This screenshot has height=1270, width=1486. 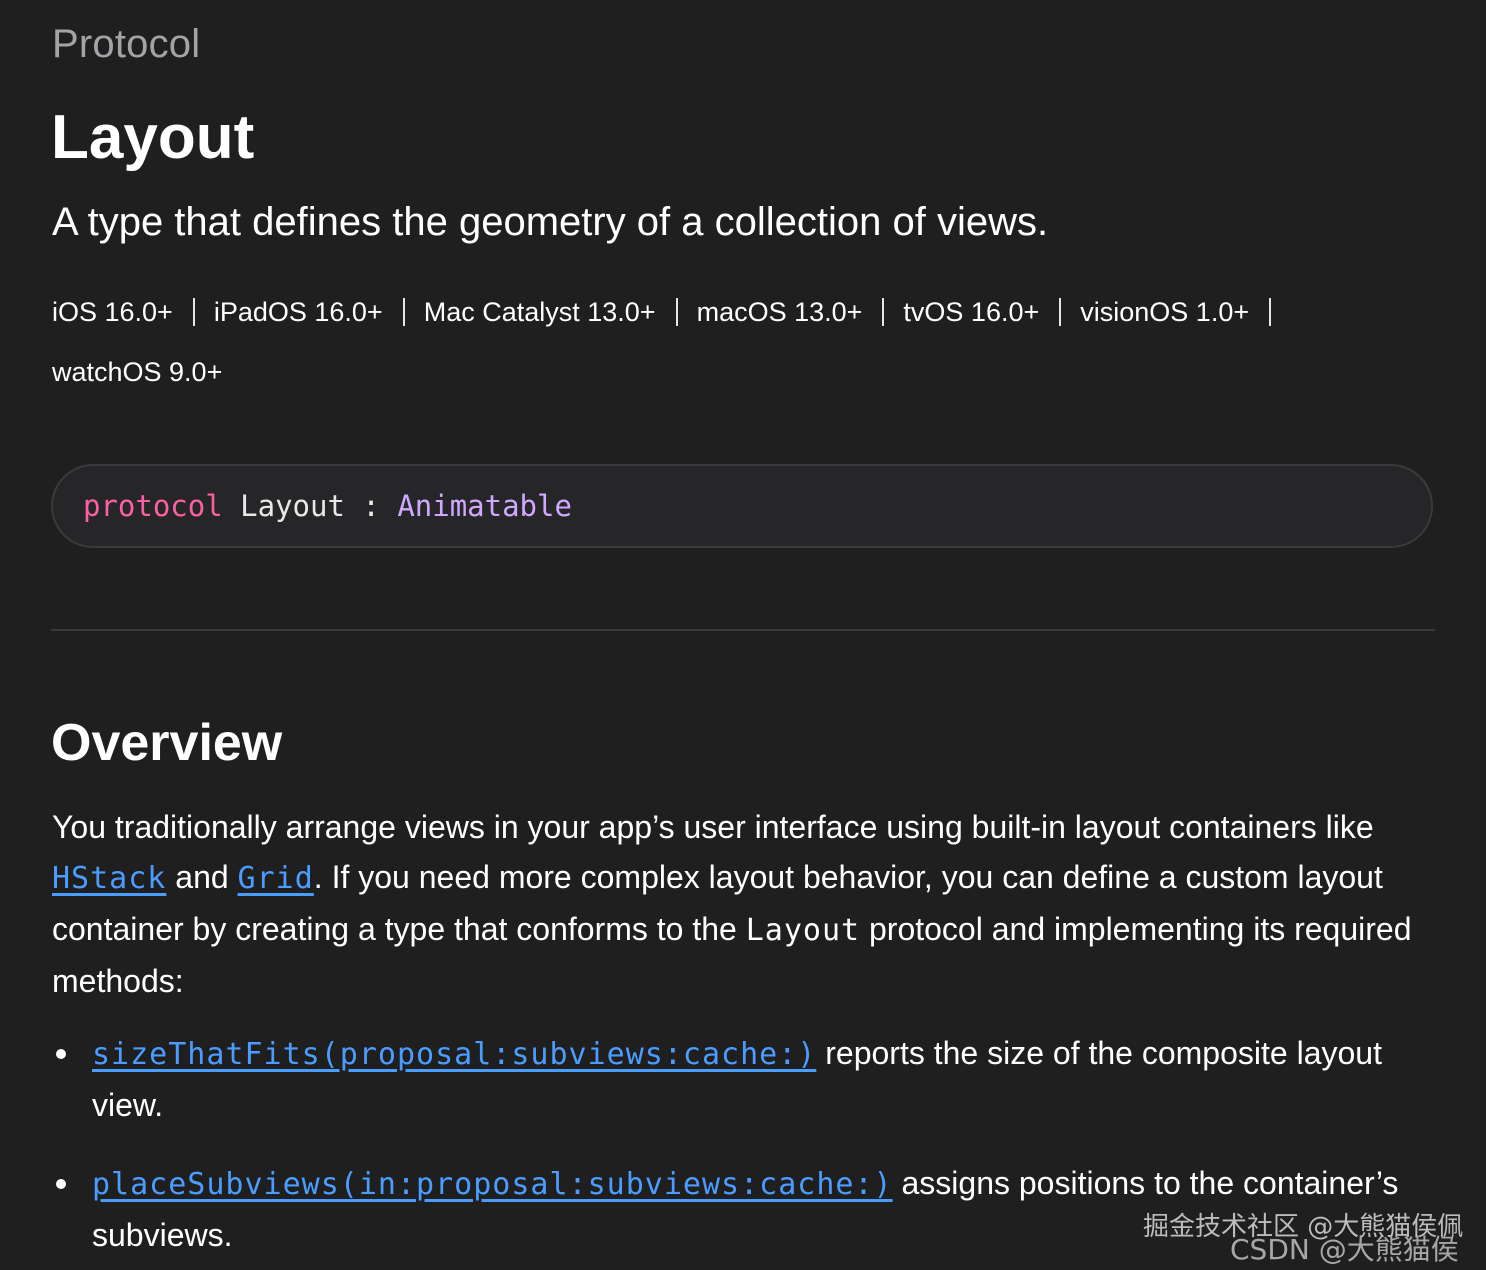 I want to click on declaration-colon: :, so click(x=371, y=506).